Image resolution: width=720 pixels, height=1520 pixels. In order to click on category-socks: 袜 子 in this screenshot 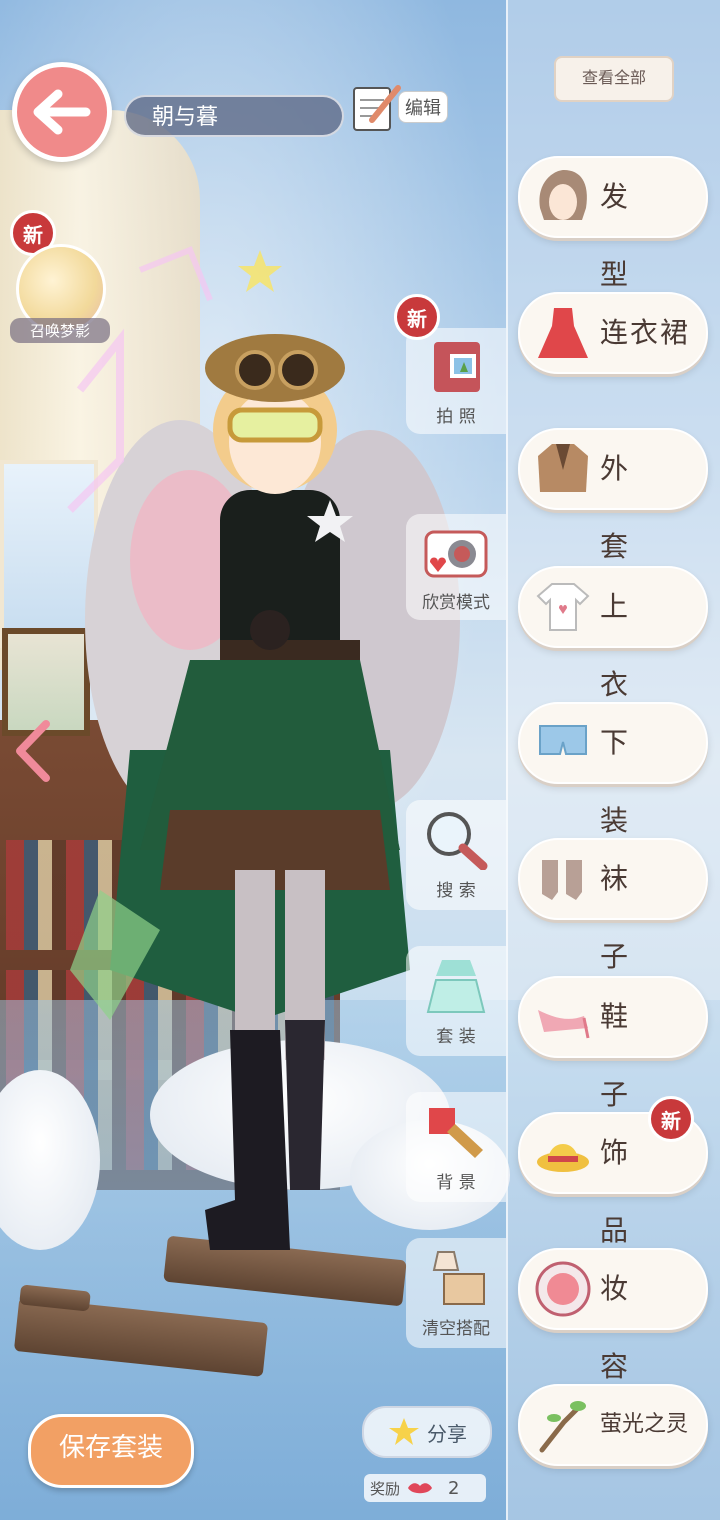, I will do `click(613, 905)`.